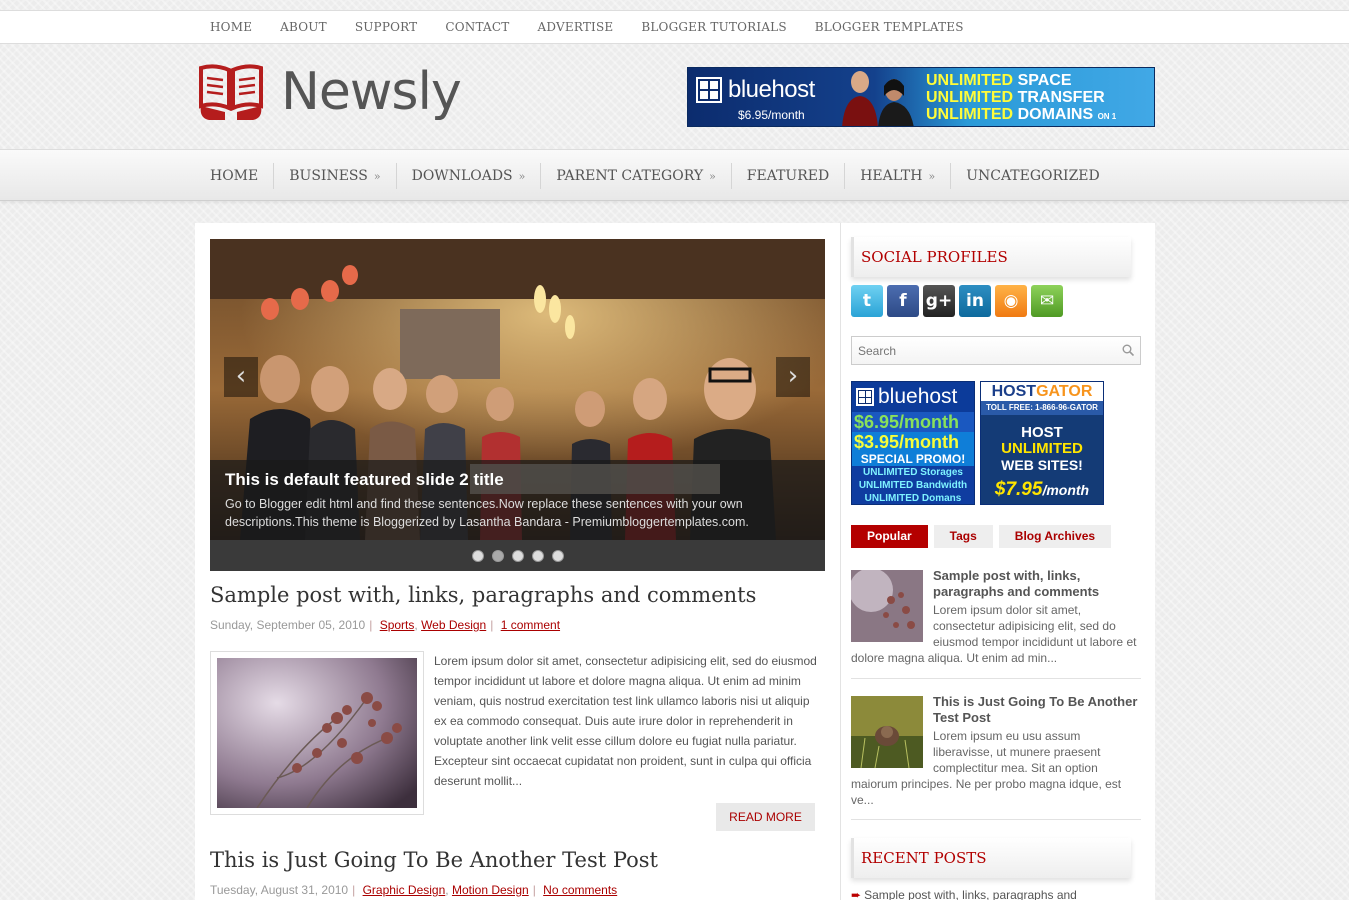 Image resolution: width=1349 pixels, height=900 pixels. Describe the element at coordinates (462, 176) in the screenshot. I see `main-nav-label: DOWNLOADS` at that location.